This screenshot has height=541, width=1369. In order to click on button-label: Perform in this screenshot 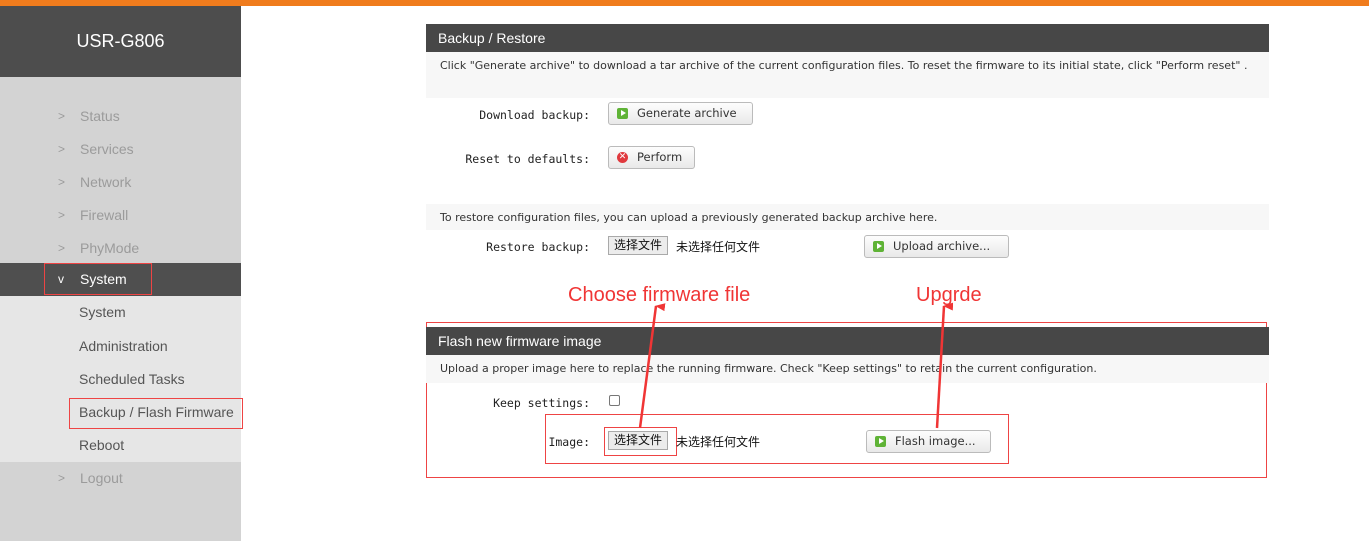, I will do `click(660, 157)`.